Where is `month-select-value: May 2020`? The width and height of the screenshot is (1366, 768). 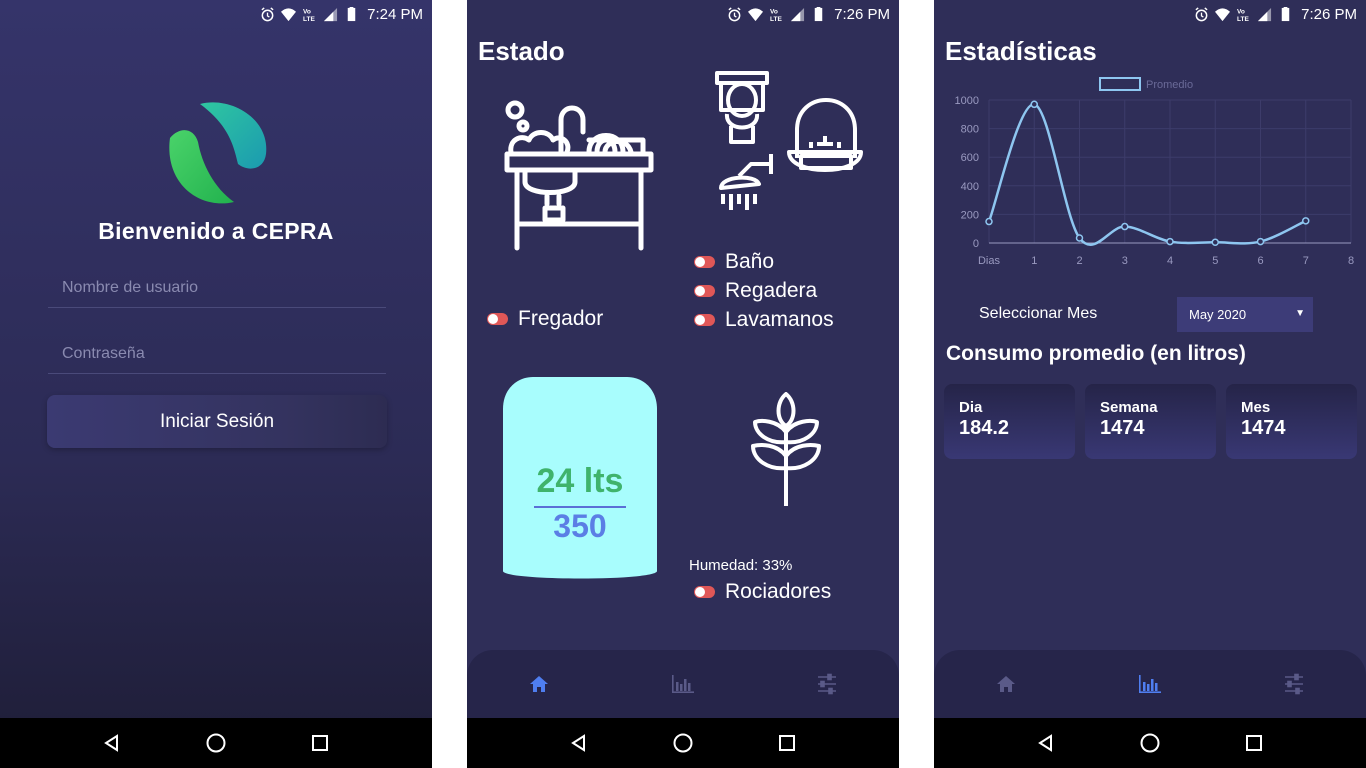 month-select-value: May 2020 is located at coordinates (1218, 314).